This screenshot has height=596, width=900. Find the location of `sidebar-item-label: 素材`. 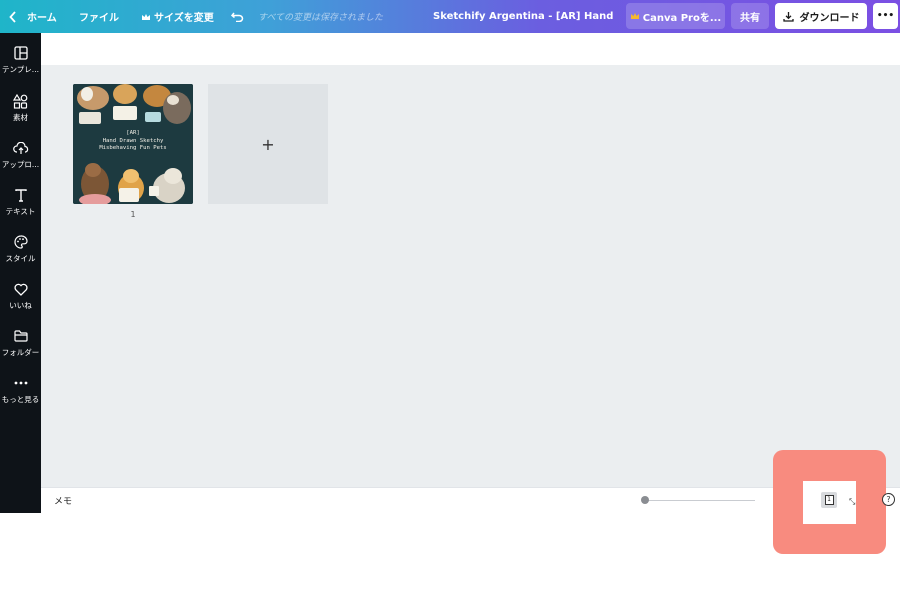

sidebar-item-label: 素材 is located at coordinates (20, 117).